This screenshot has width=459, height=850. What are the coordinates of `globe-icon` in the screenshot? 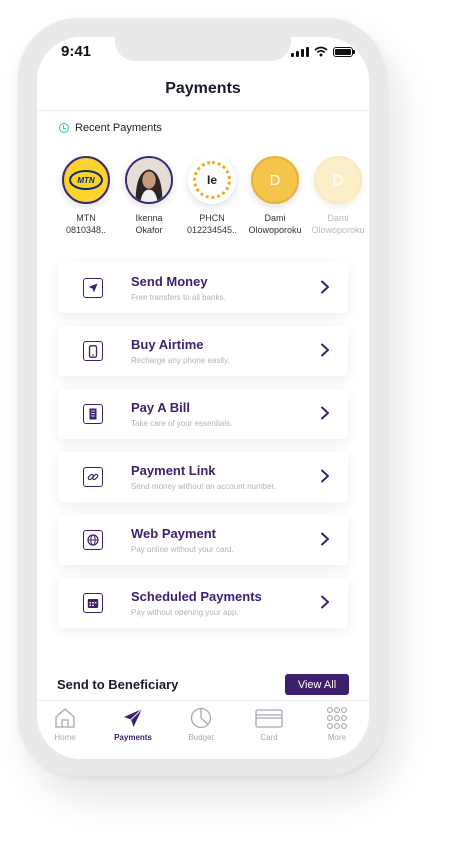 It's located at (93, 540).